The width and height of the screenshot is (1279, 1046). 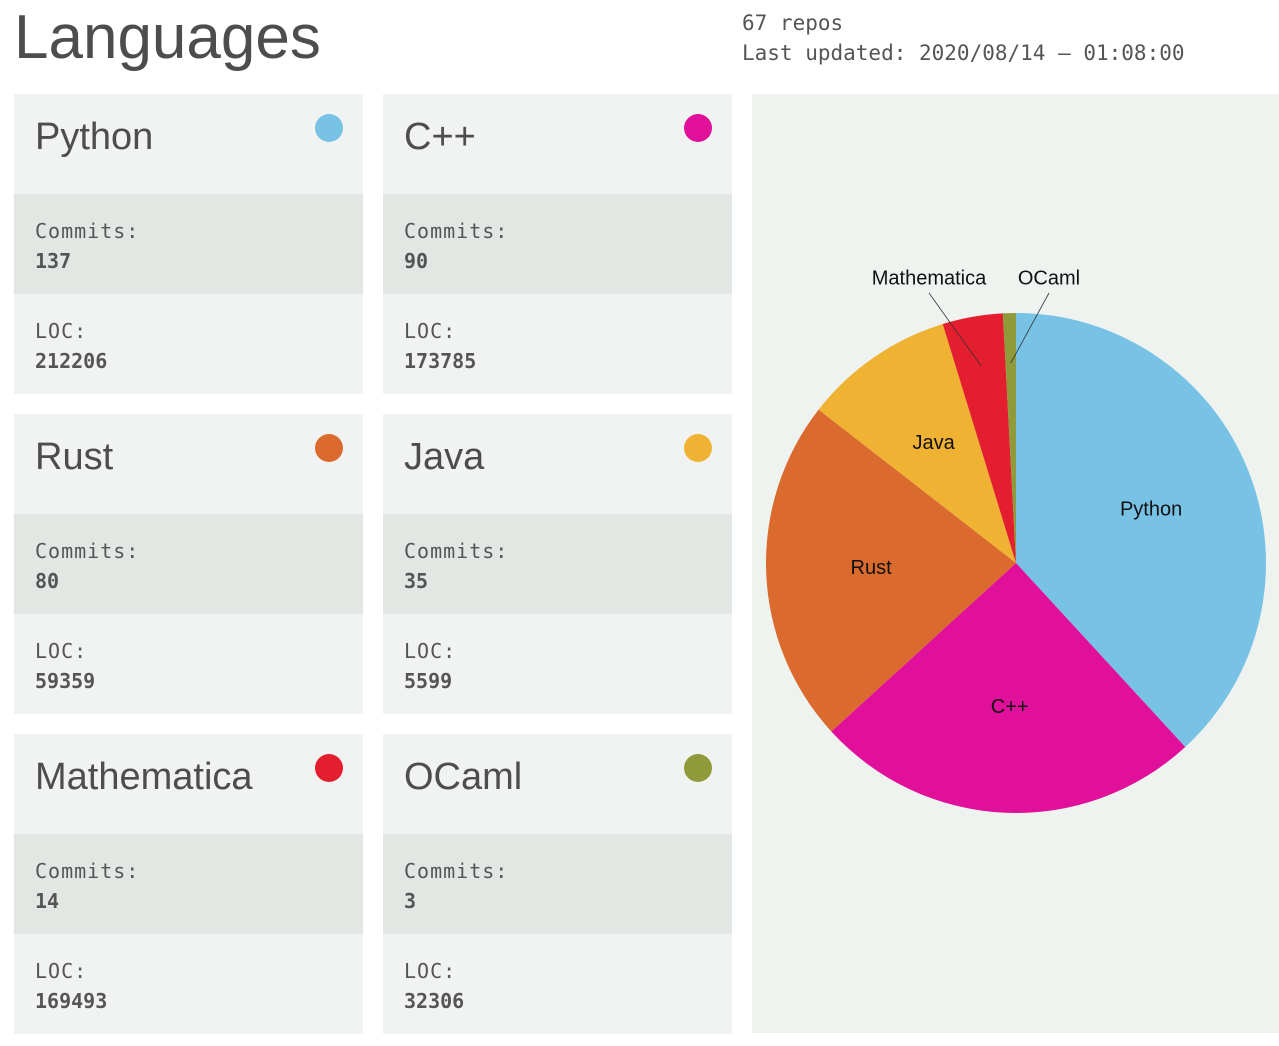 I want to click on language-card-mathematica: Mathematica Commits: 14 LOC: 169493, so click(x=188, y=884).